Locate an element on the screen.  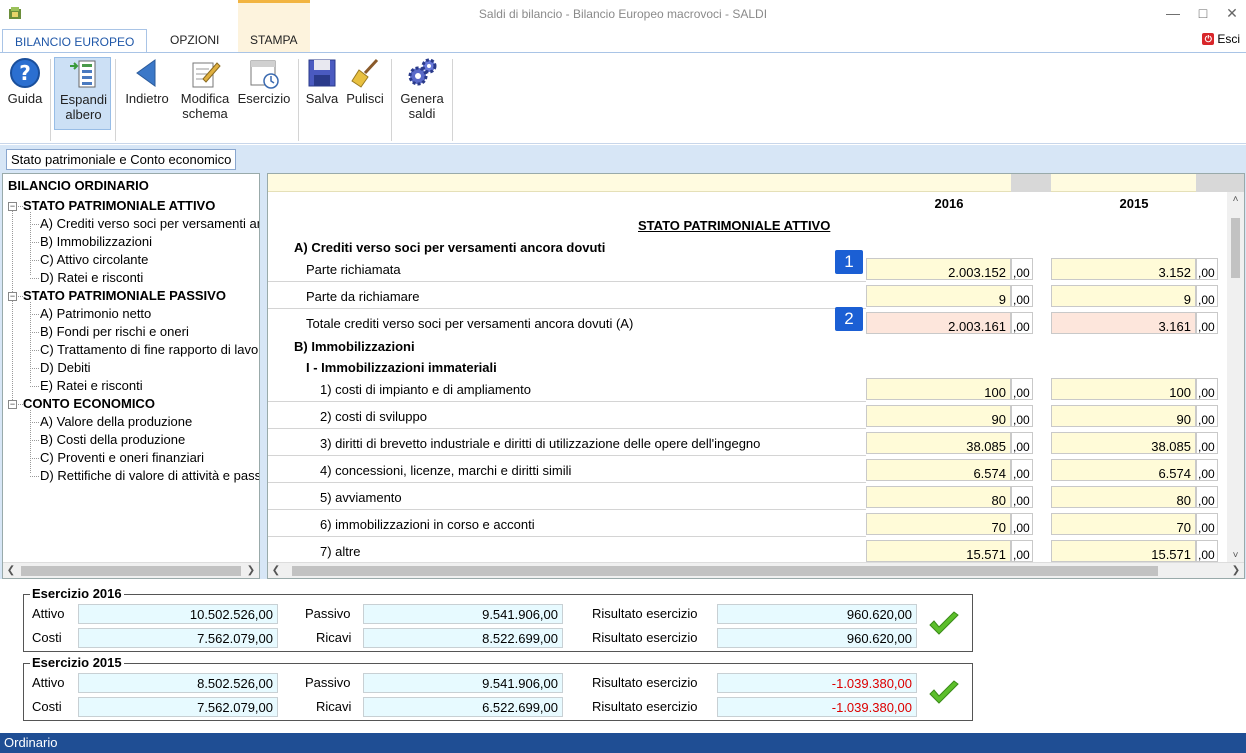
gears-icon is located at coordinates (422, 72).